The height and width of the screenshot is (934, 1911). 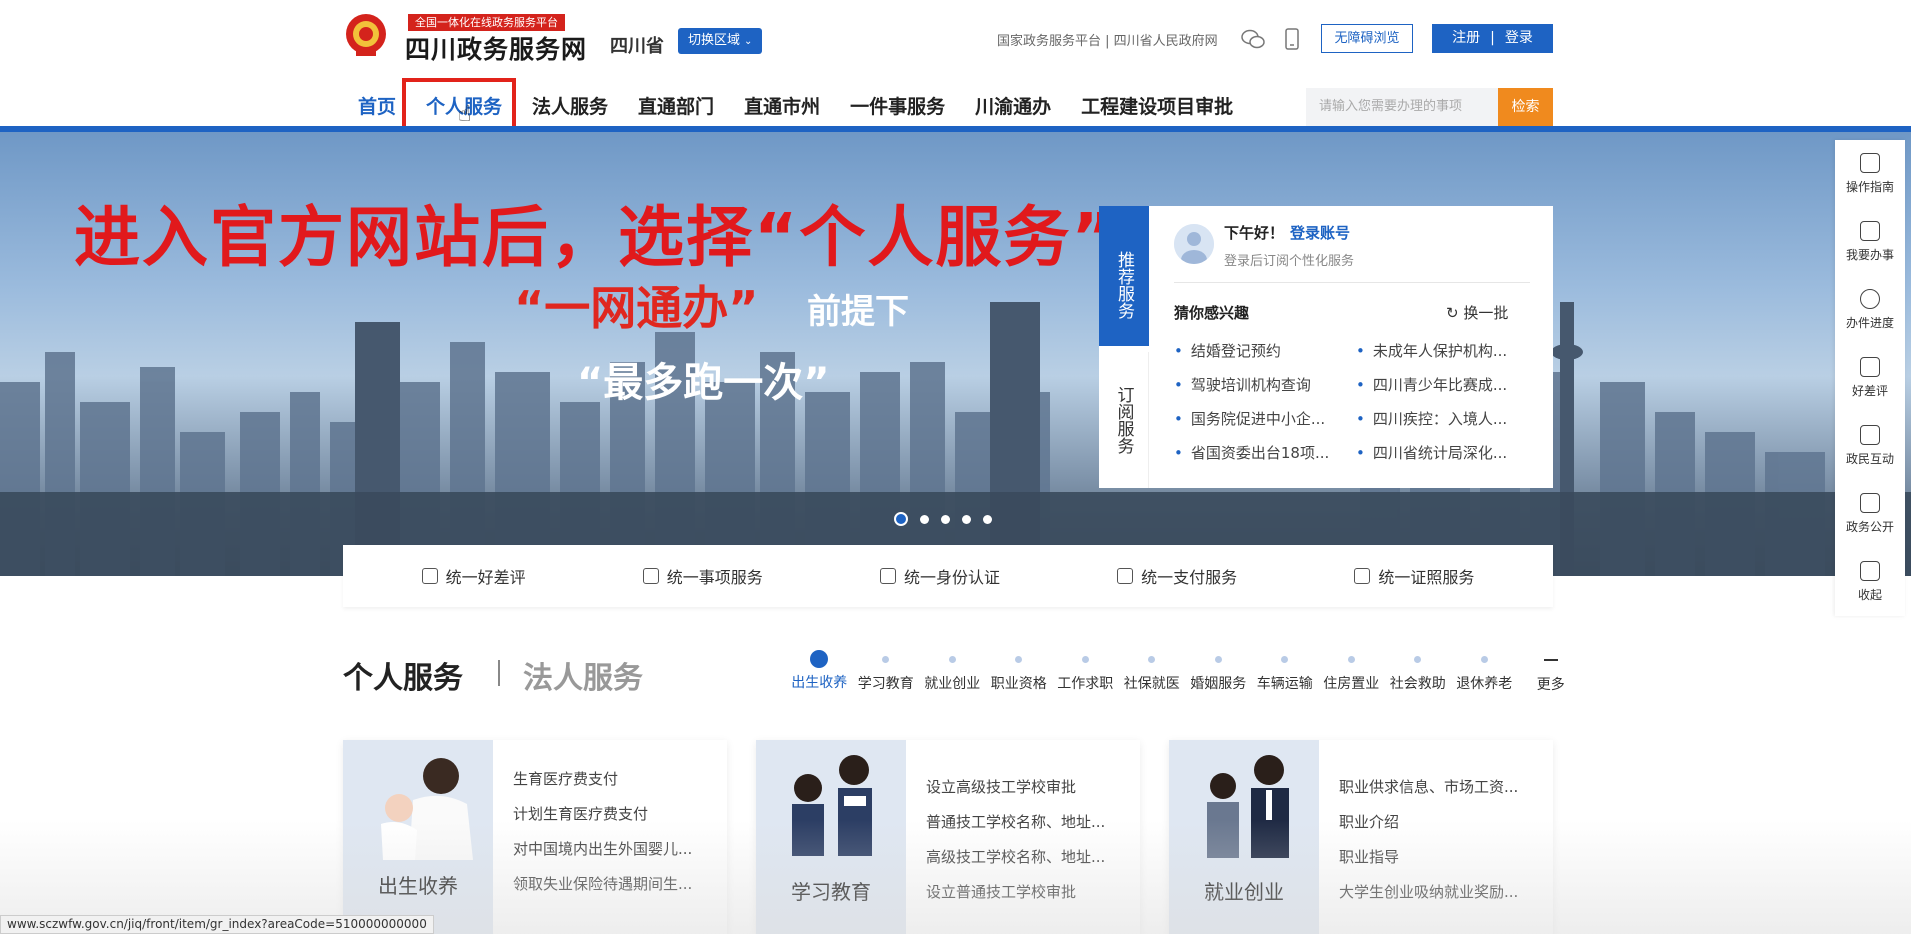 What do you see at coordinates (1292, 39) in the screenshot?
I see `mobile-app-icon` at bounding box center [1292, 39].